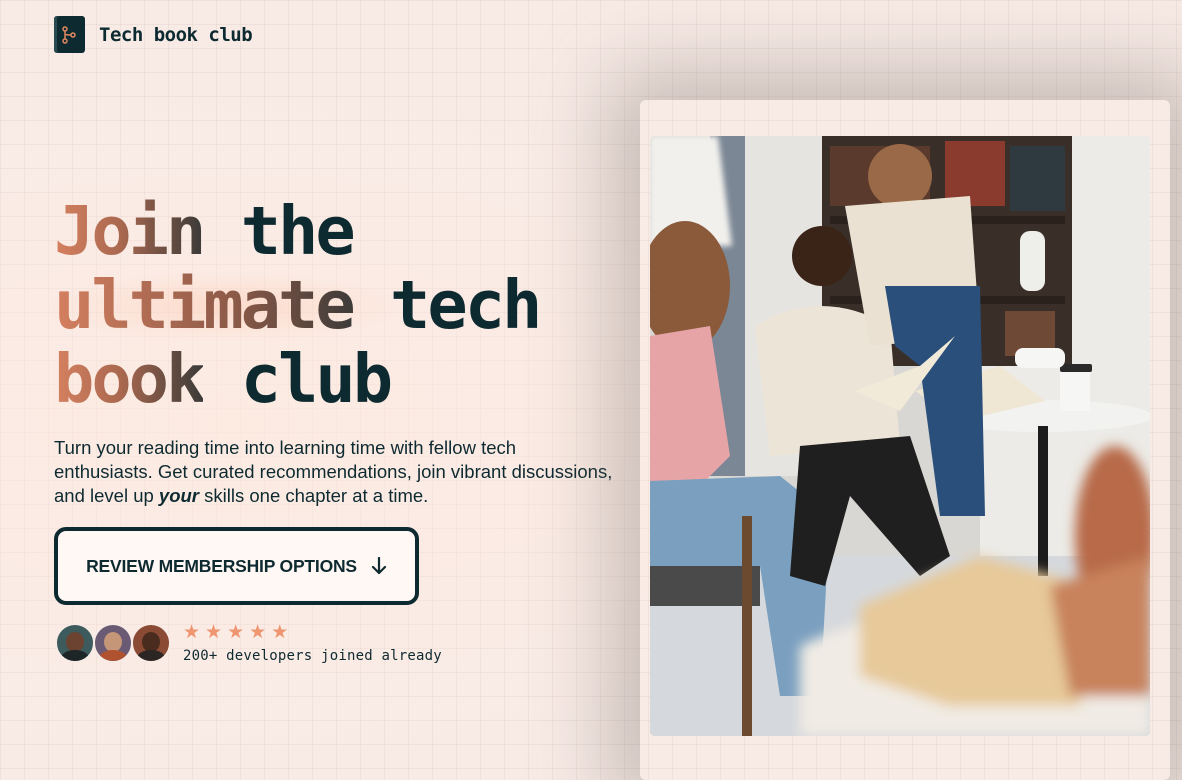  What do you see at coordinates (130, 379) in the screenshot?
I see `headline-accent-word: book` at bounding box center [130, 379].